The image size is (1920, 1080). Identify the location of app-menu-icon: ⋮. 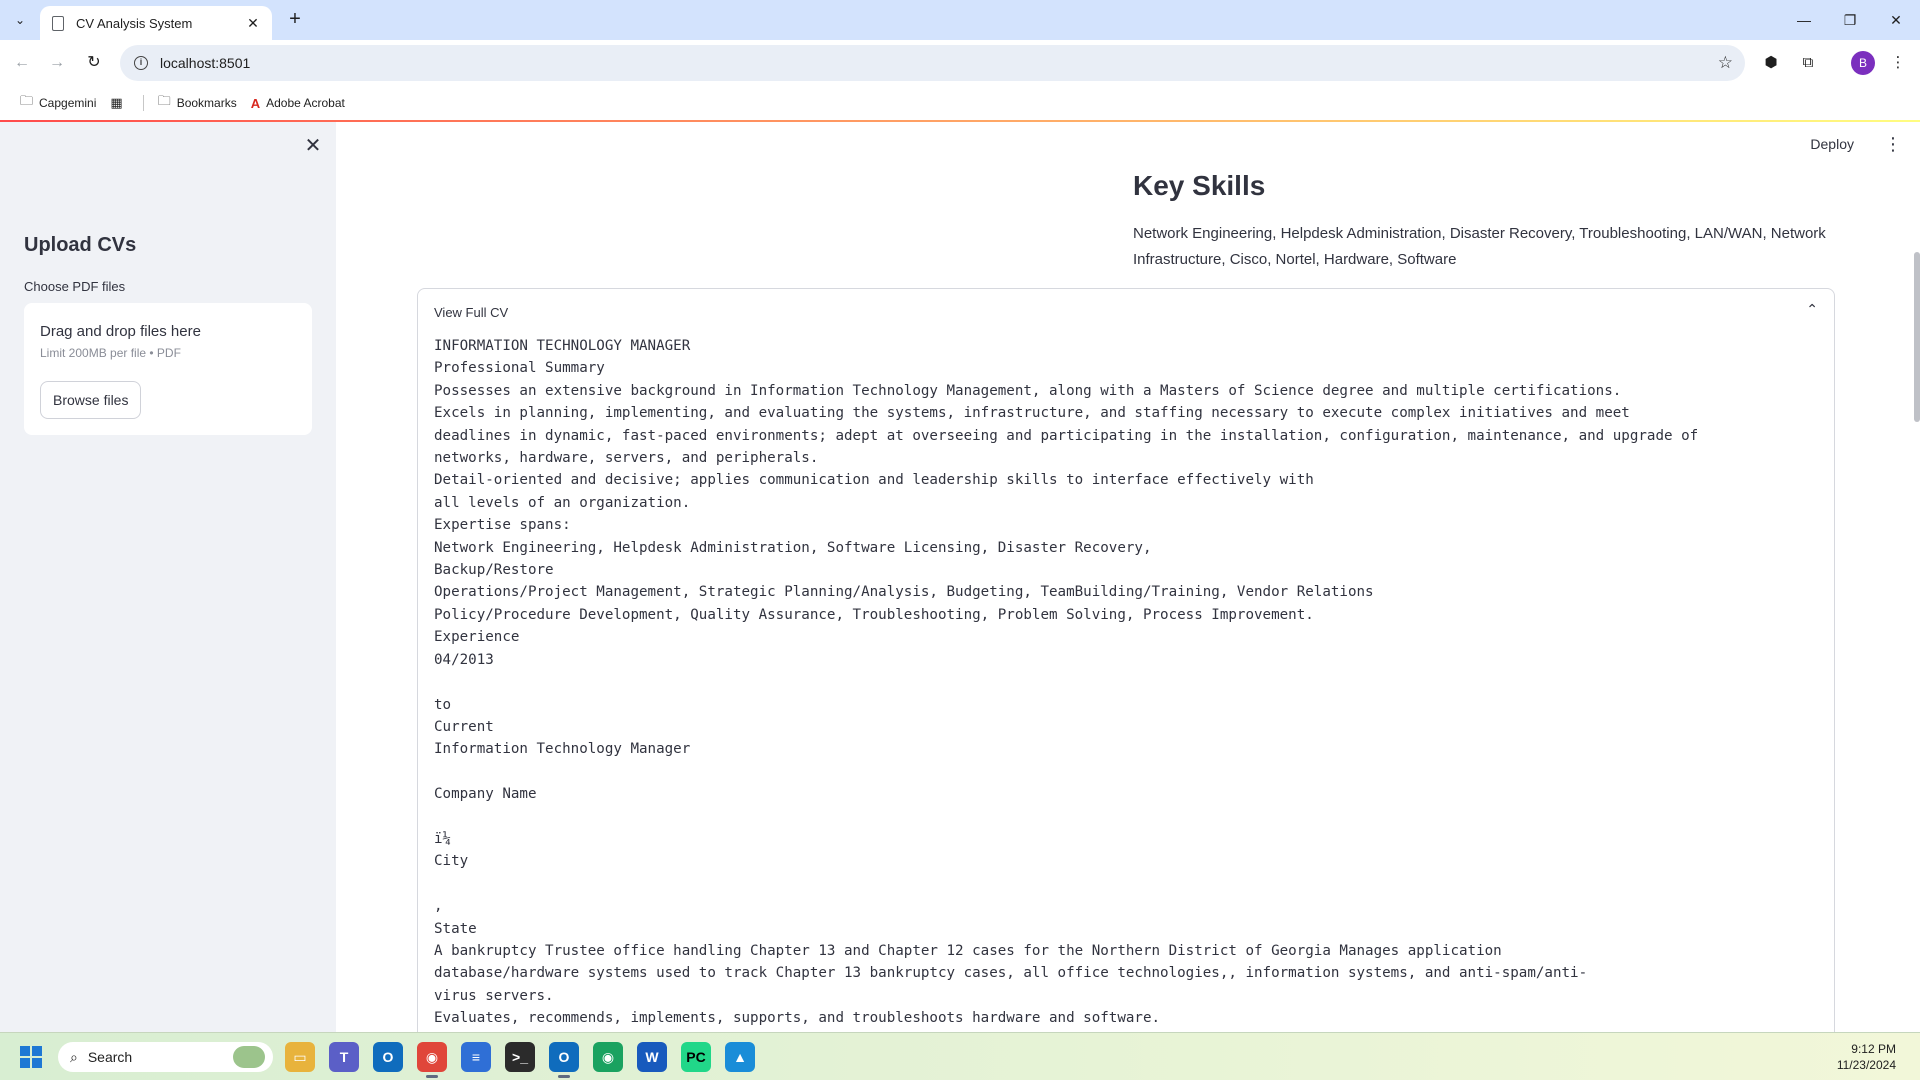
(1893, 144).